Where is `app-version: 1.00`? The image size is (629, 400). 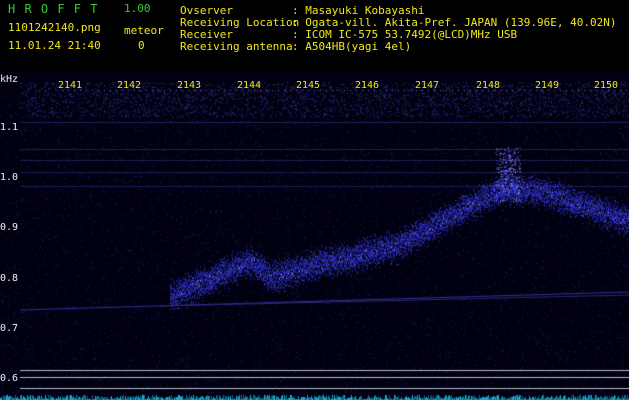 app-version: 1.00 is located at coordinates (137, 8).